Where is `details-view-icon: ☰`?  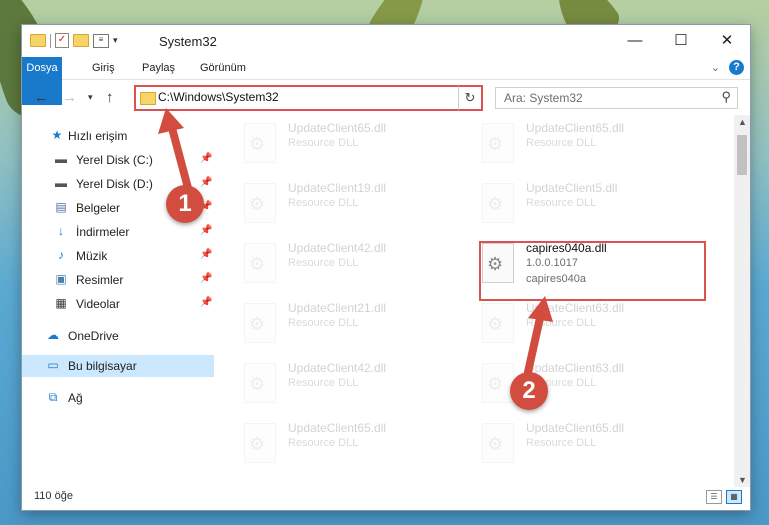
details-view-icon: ☰ is located at coordinates (714, 497).